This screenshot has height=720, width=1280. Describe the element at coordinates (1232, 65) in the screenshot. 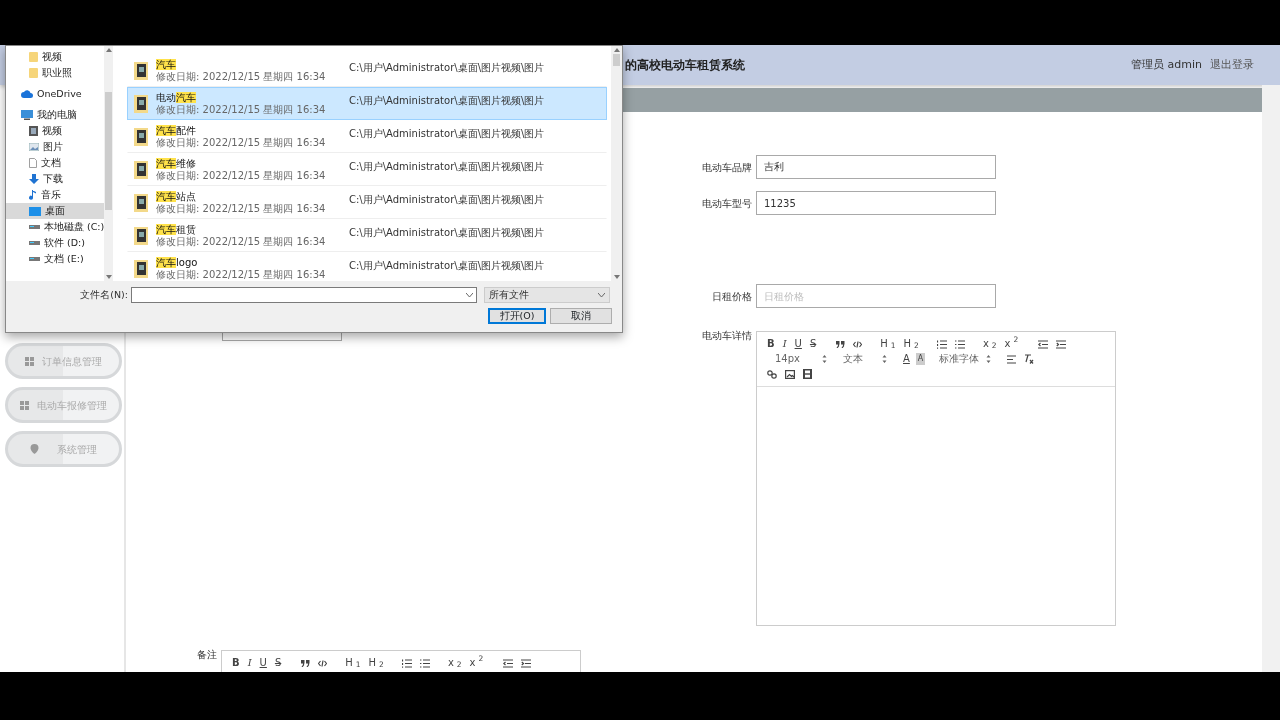

I see `logout-link: 退出登录` at that location.